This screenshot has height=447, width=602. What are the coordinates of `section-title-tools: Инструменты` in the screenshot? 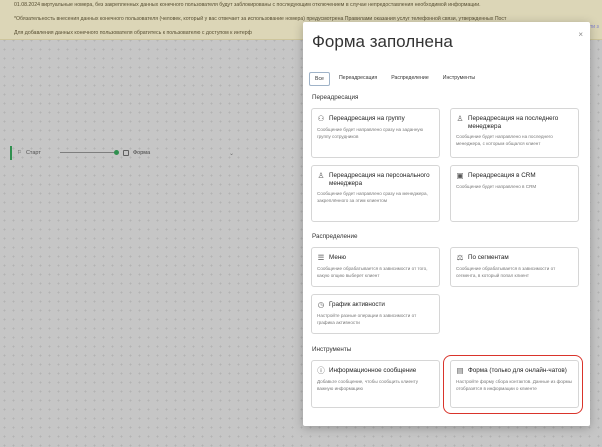 It's located at (332, 349).